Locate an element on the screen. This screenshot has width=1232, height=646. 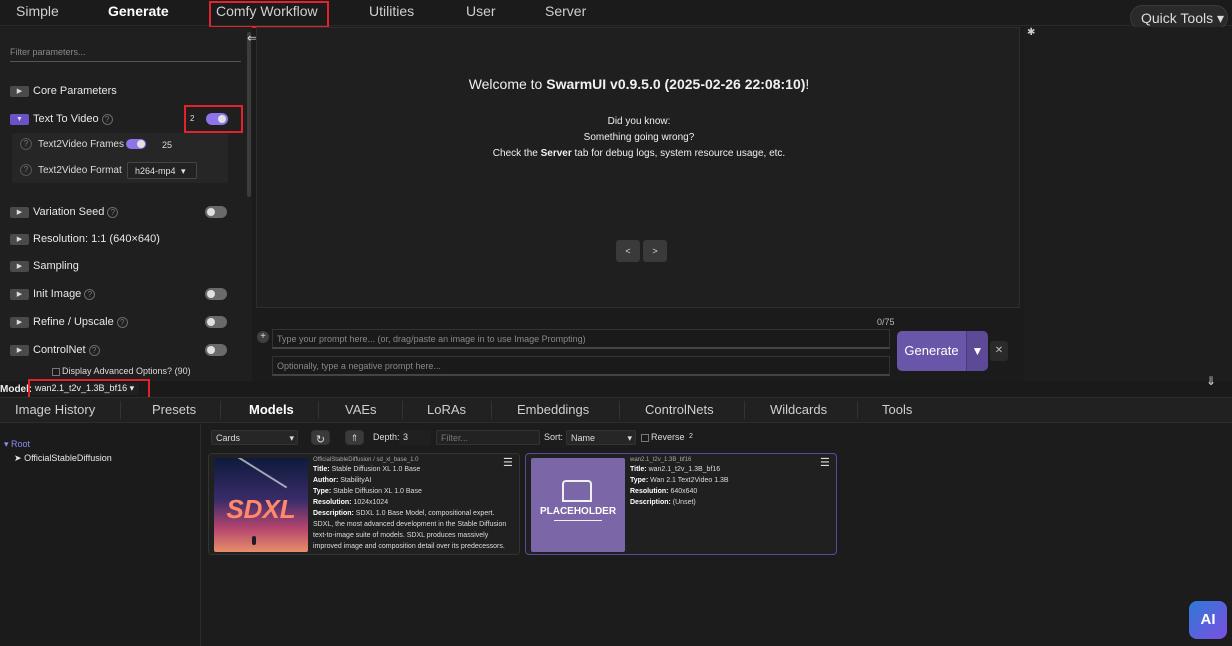
advanced-options-checkbox: Display Advanced Options? (90) is located at coordinates (121, 371).